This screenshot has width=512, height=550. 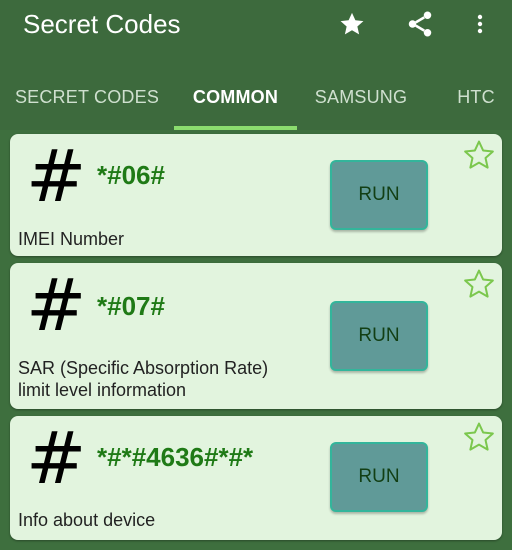 What do you see at coordinates (235, 100) in the screenshot?
I see `tab-common: COMMON` at bounding box center [235, 100].